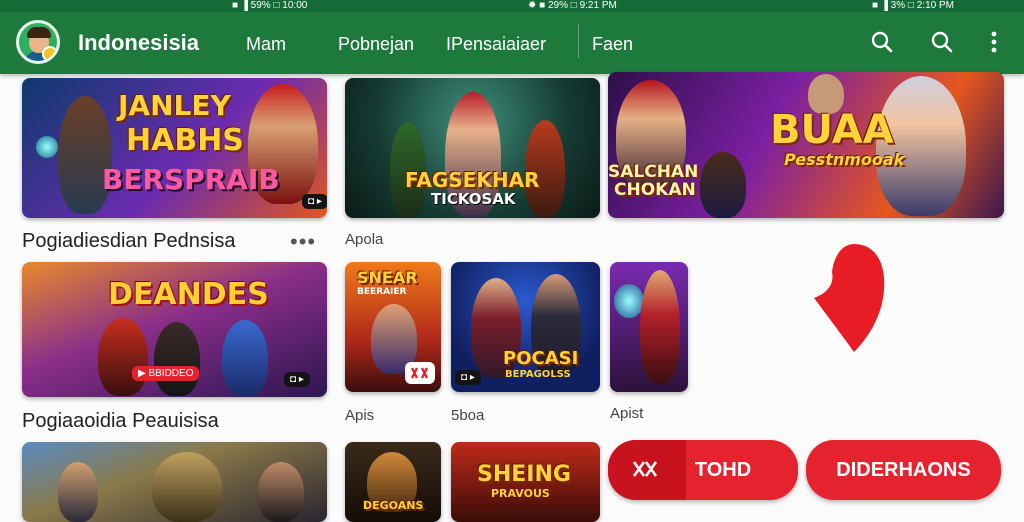 This screenshot has height=522, width=1024. Describe the element at coordinates (572, 5) in the screenshot. I see `status-middle: ✹ ■ 29% □ 9:21 PM` at that location.